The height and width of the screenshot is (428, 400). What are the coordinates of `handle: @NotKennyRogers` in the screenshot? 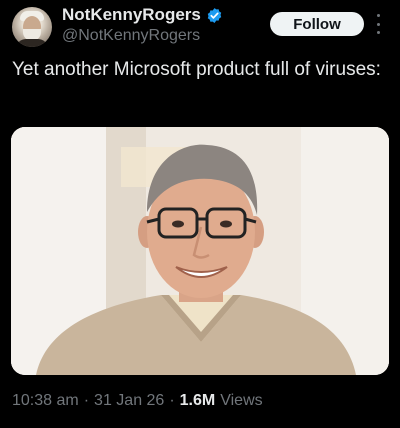 It's located at (131, 36).